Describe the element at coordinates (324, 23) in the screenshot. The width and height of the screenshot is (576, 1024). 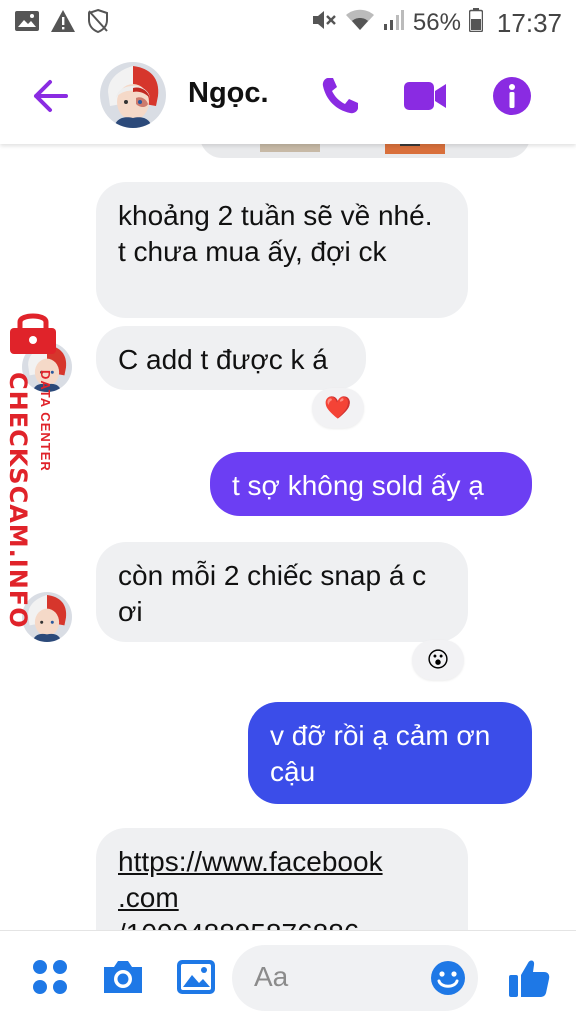
I see `mute-icon` at that location.